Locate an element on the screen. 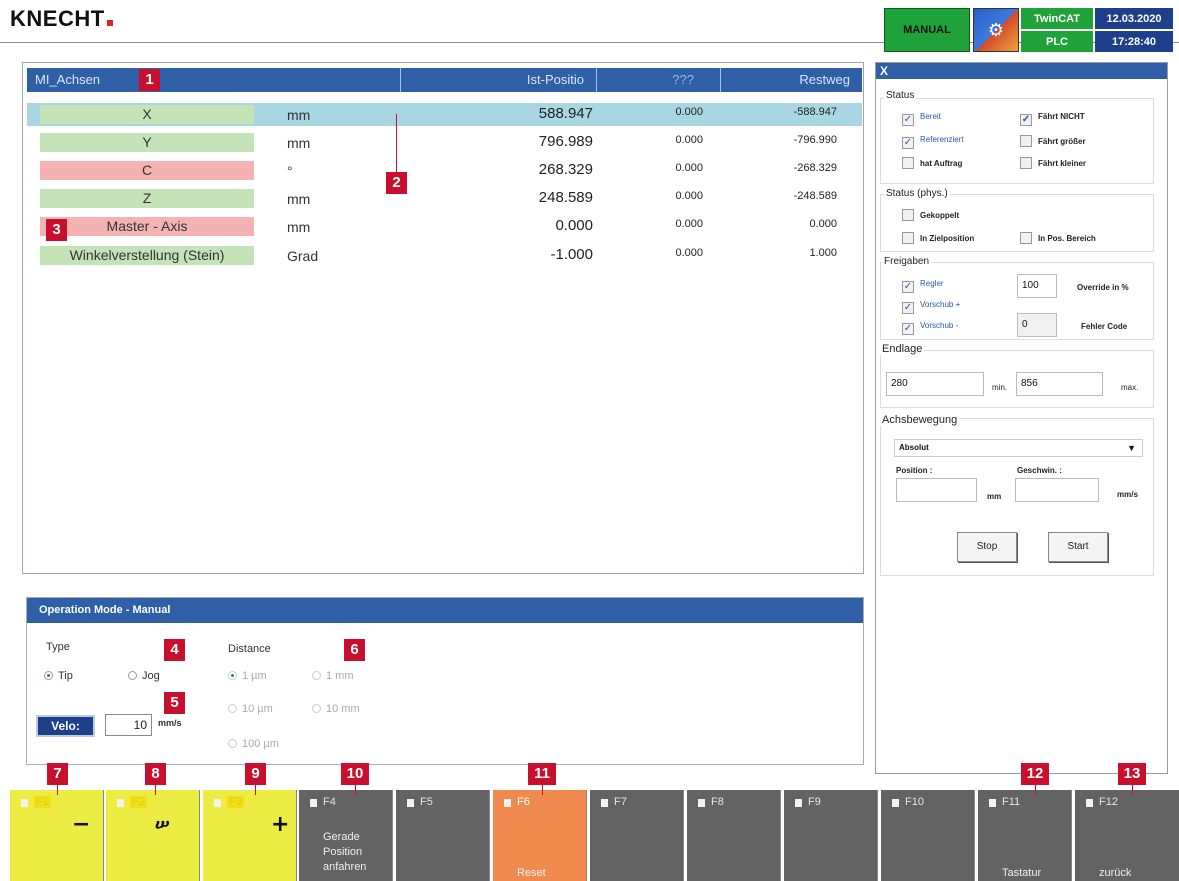 This screenshot has height=881, width=1179. stop-button: Stop is located at coordinates (987, 547).